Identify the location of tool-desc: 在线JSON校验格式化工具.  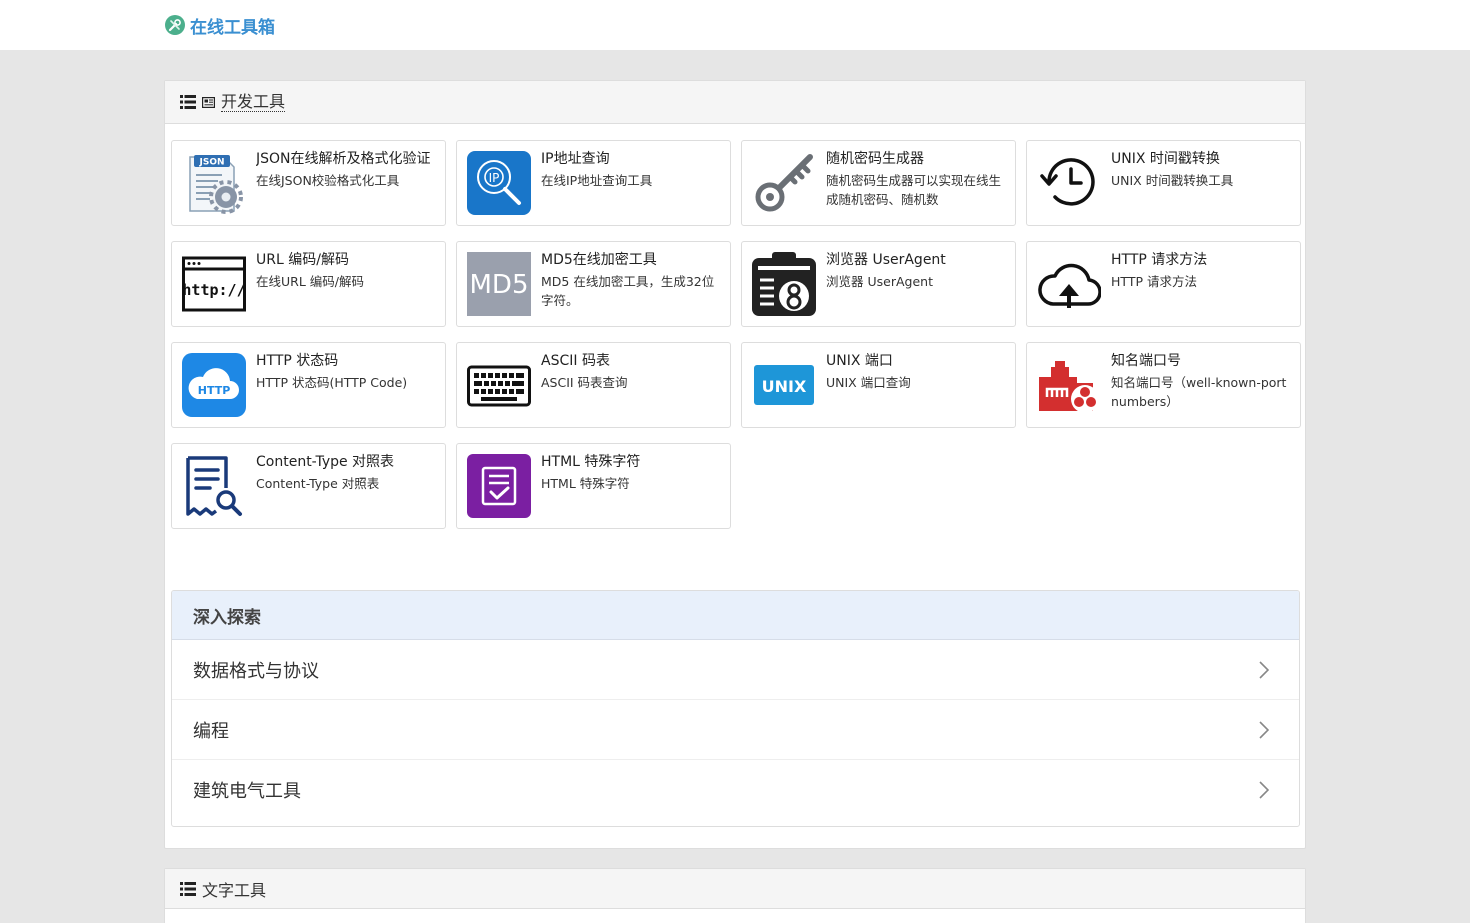
(328, 180).